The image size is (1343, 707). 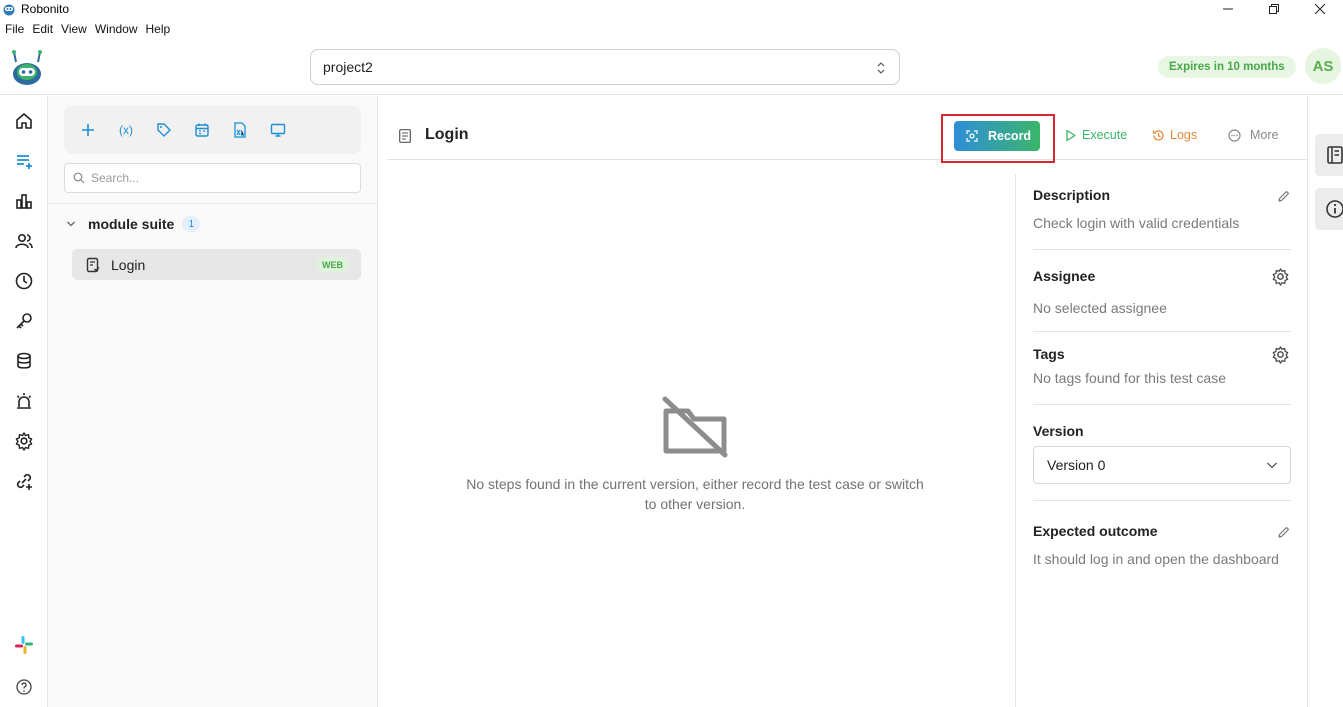 What do you see at coordinates (27, 67) in the screenshot?
I see `robonito-logo-icon` at bounding box center [27, 67].